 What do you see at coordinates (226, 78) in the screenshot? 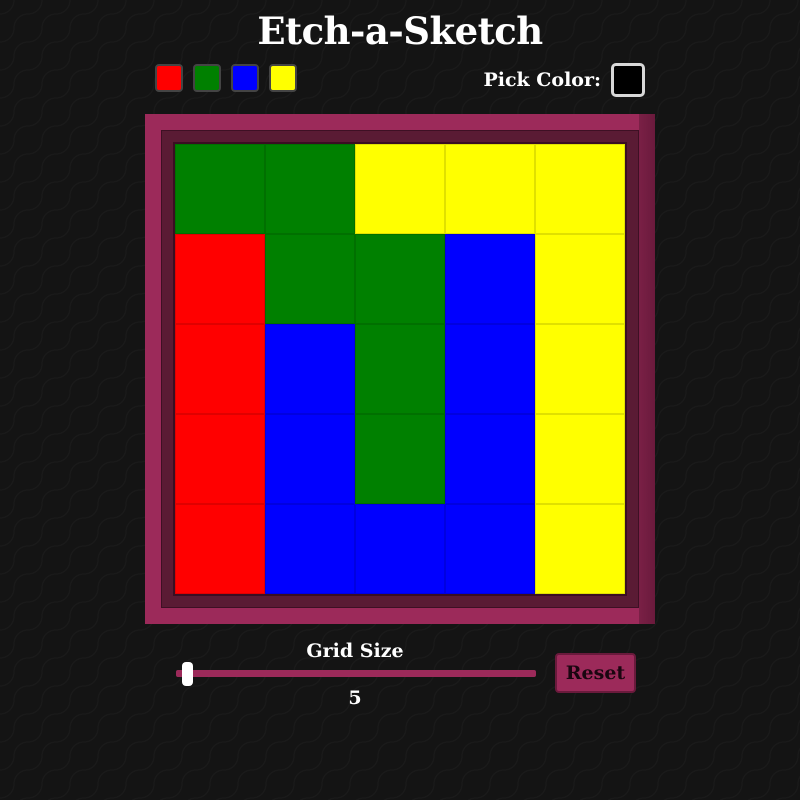
I see `color-swatches` at bounding box center [226, 78].